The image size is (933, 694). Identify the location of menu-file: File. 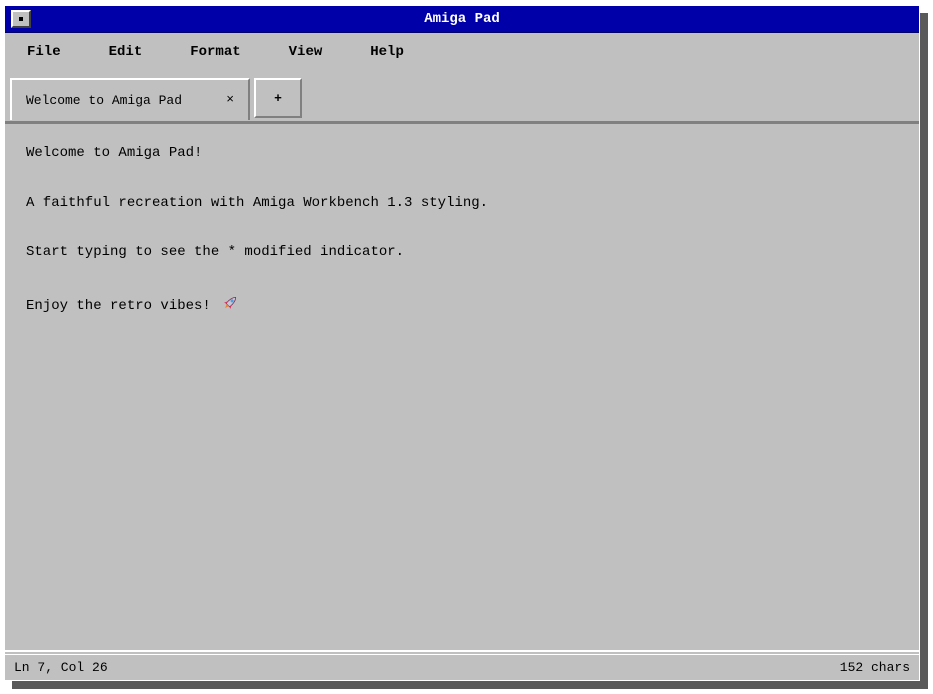
(44, 52).